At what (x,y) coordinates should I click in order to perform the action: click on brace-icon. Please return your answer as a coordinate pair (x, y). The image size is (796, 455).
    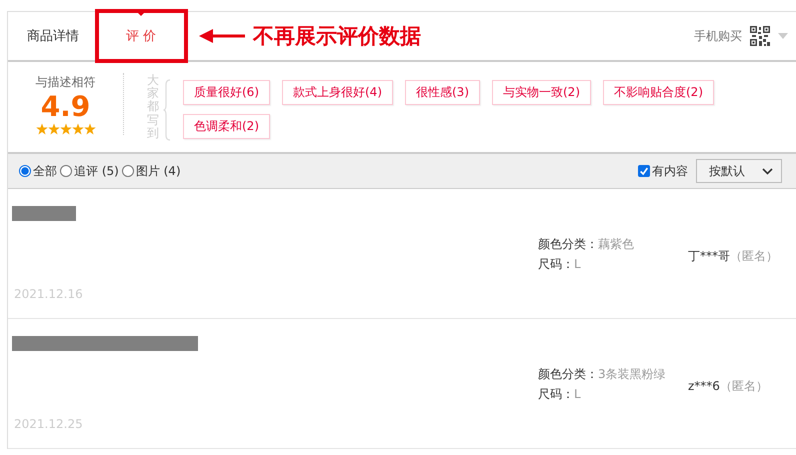
    Looking at the image, I should click on (167, 110).